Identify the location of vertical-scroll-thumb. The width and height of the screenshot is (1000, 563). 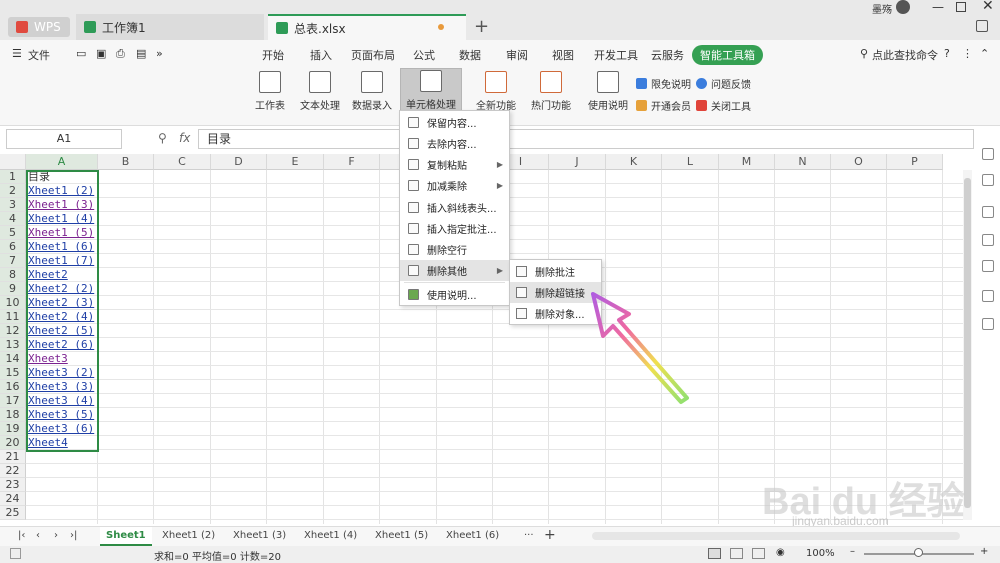
(967, 343).